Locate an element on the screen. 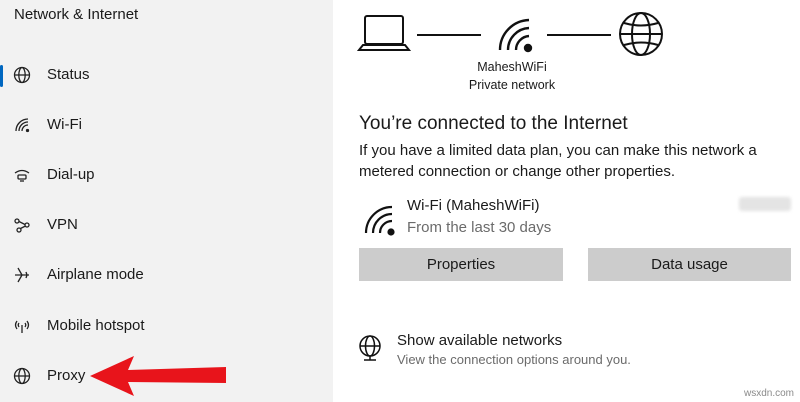  vpn-icon is located at coordinates (22, 225).